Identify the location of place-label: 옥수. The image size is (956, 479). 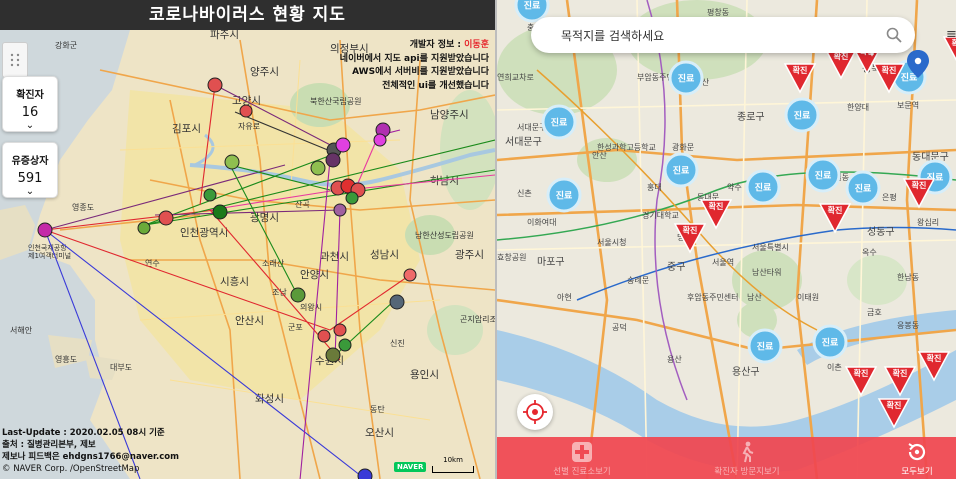
(869, 252).